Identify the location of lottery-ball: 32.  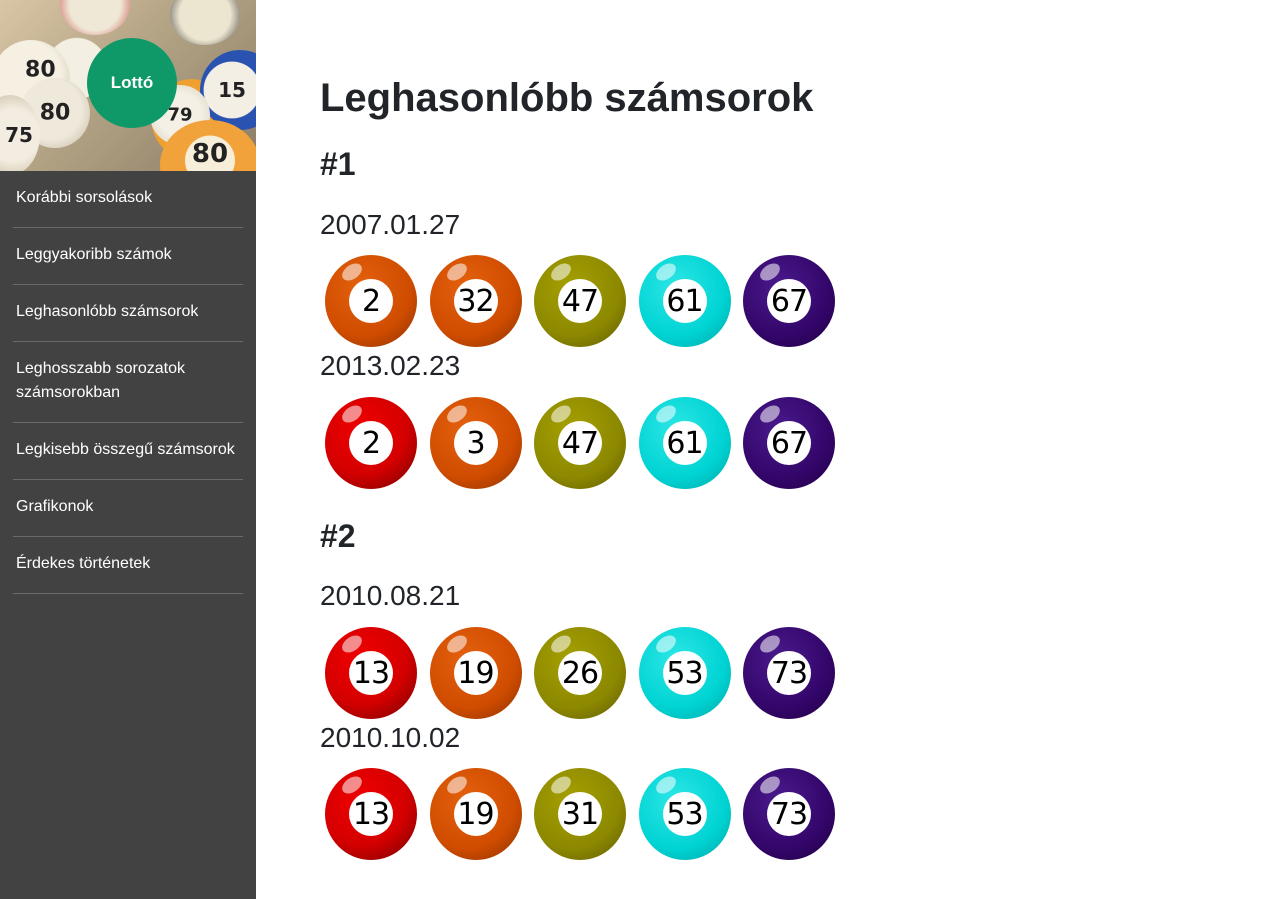
(475, 301).